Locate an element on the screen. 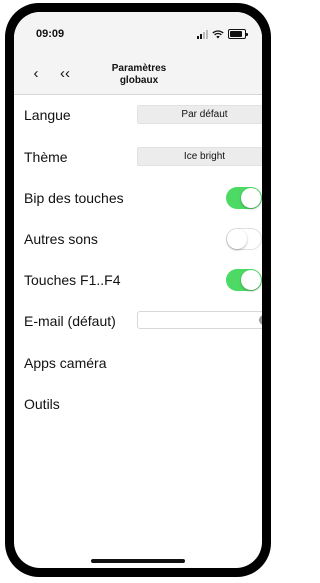 Image resolution: width=320 pixels, height=583 pixels. email-field is located at coordinates (199, 320).